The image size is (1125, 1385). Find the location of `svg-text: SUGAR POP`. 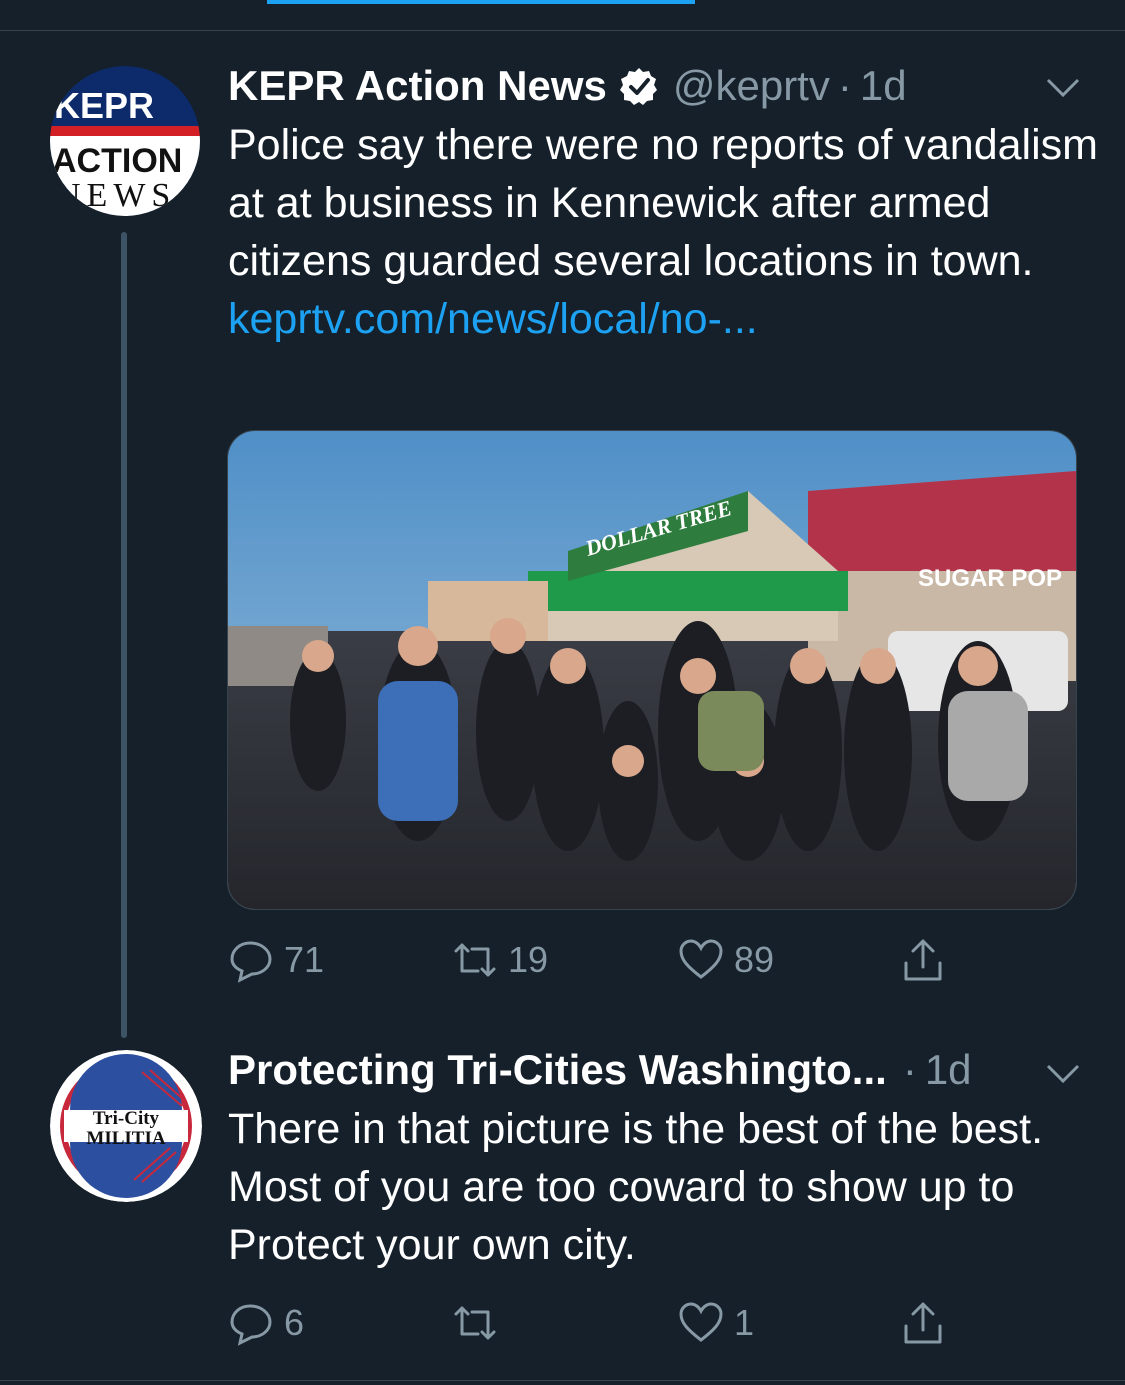

svg-text: SUGAR POP is located at coordinates (990, 578).